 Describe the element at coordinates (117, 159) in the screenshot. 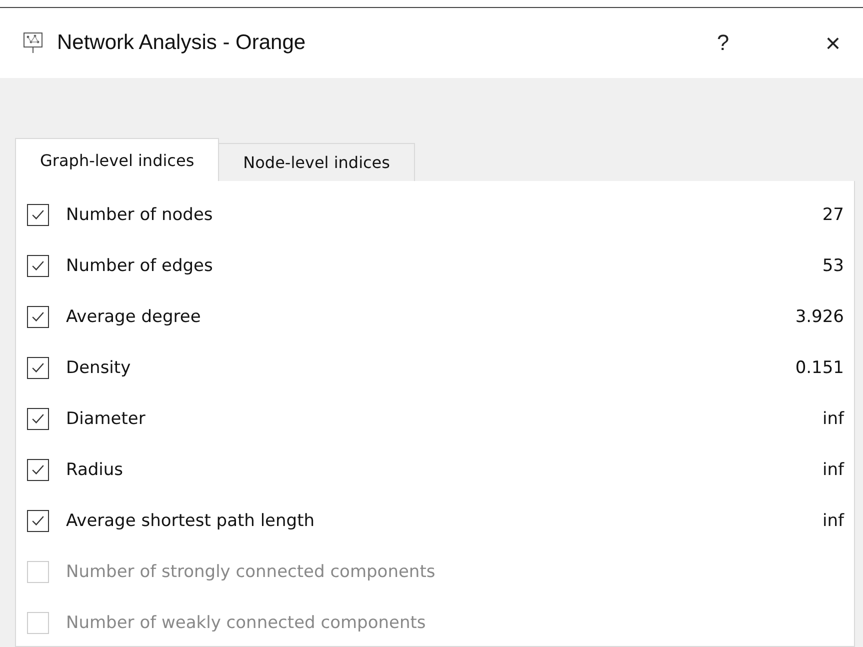

I see `tab: Graph-level indices` at that location.